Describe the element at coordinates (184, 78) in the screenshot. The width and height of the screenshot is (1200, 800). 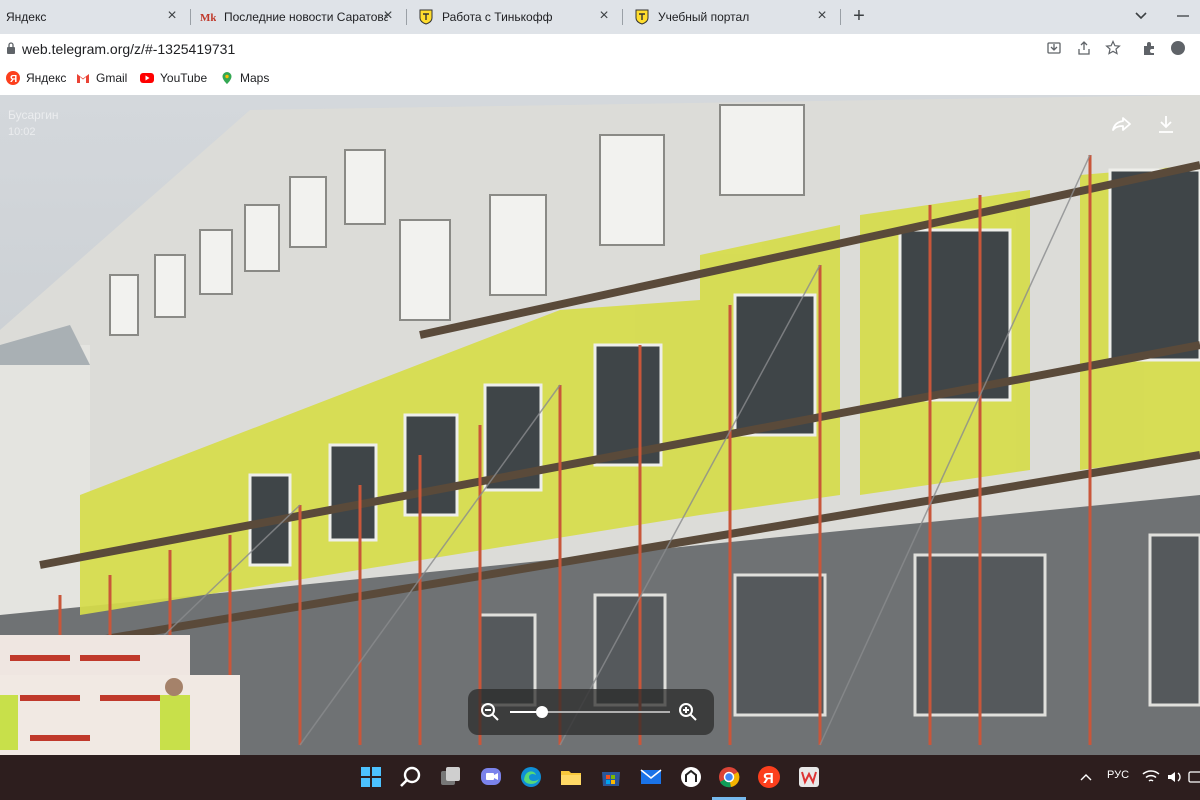
I see `bookmark-label: YouTube` at that location.